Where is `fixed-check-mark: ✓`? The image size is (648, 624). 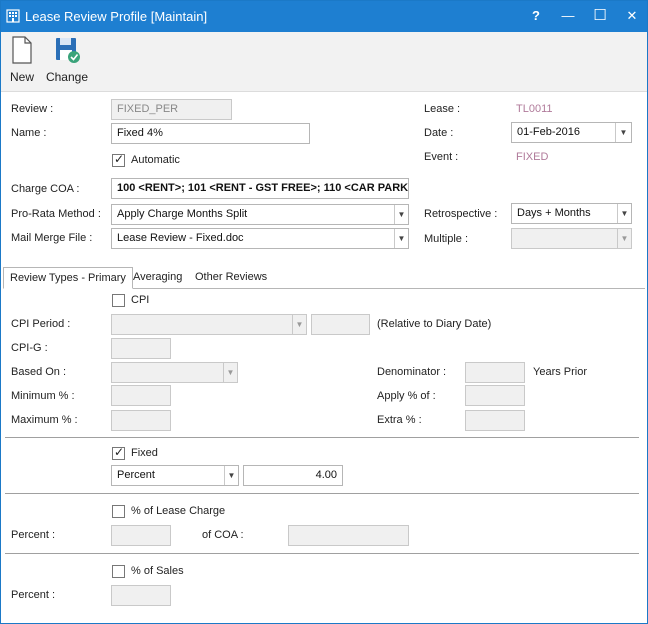
fixed-check-mark: ✓ is located at coordinates (119, 452).